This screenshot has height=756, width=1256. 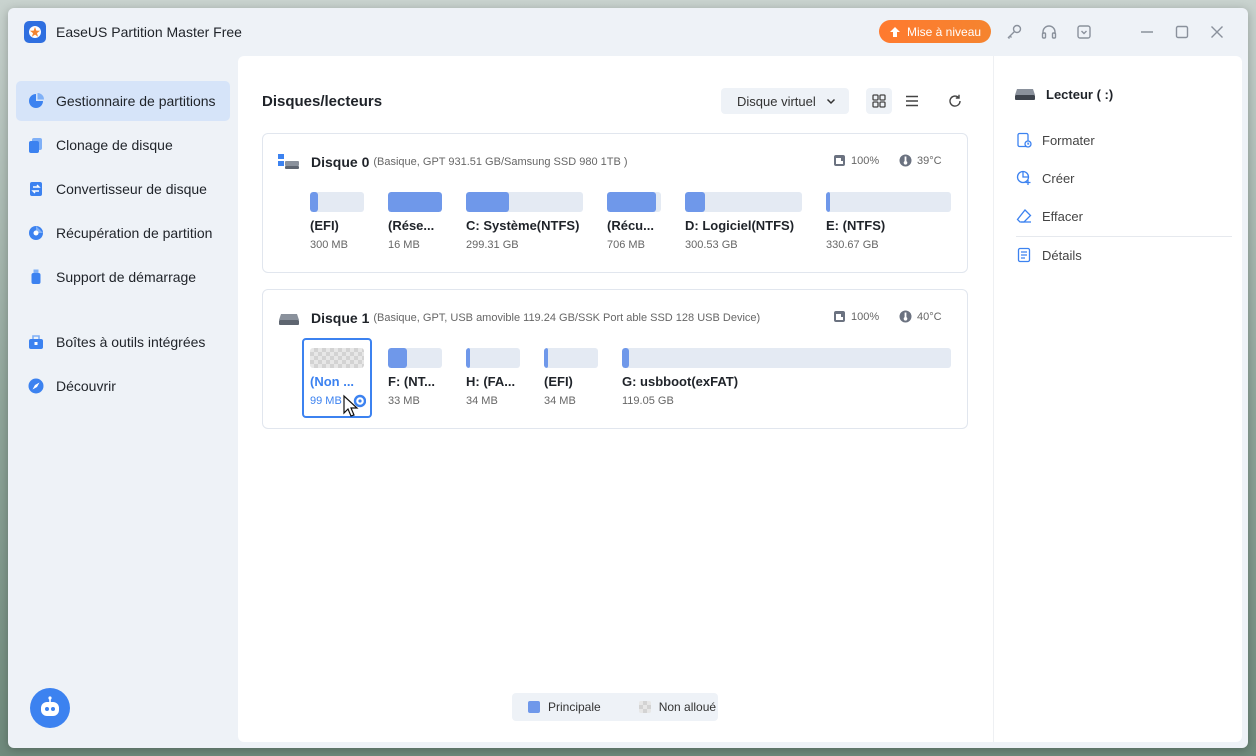 I want to click on recovery-icon, so click(x=36, y=233).